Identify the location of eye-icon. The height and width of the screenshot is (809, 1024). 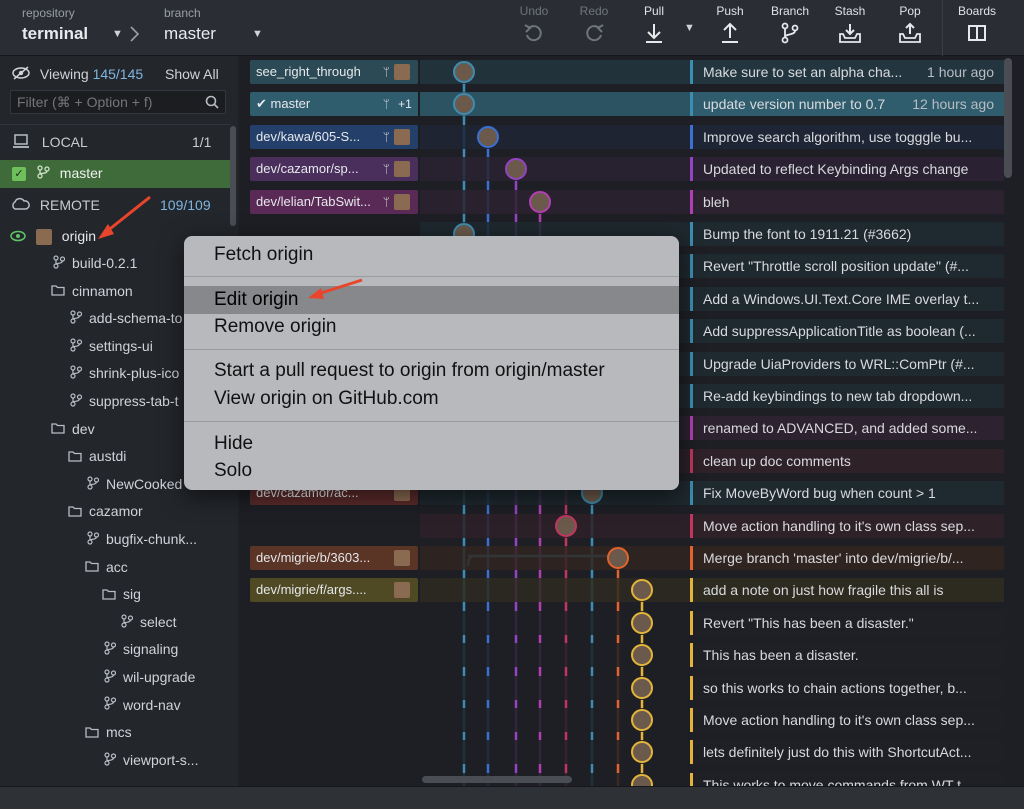
(18, 237).